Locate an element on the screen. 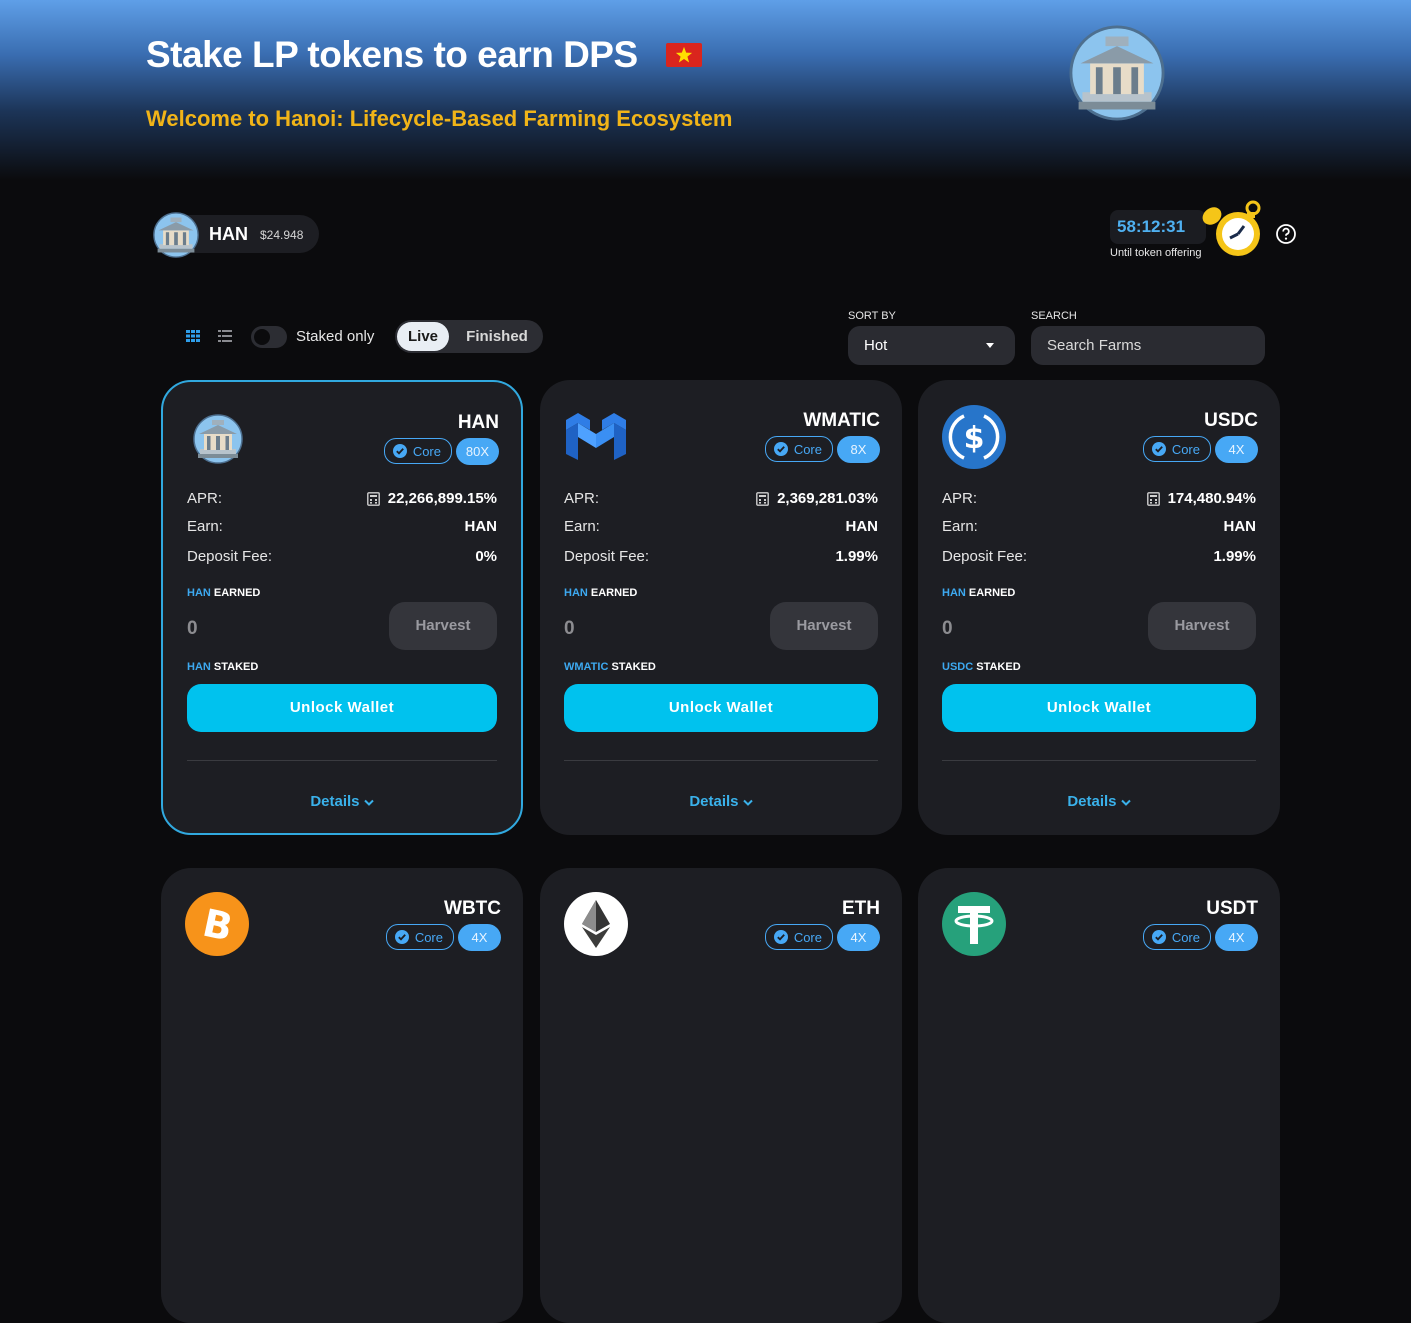 The height and width of the screenshot is (1323, 1411). sort-value: Hot is located at coordinates (876, 345).